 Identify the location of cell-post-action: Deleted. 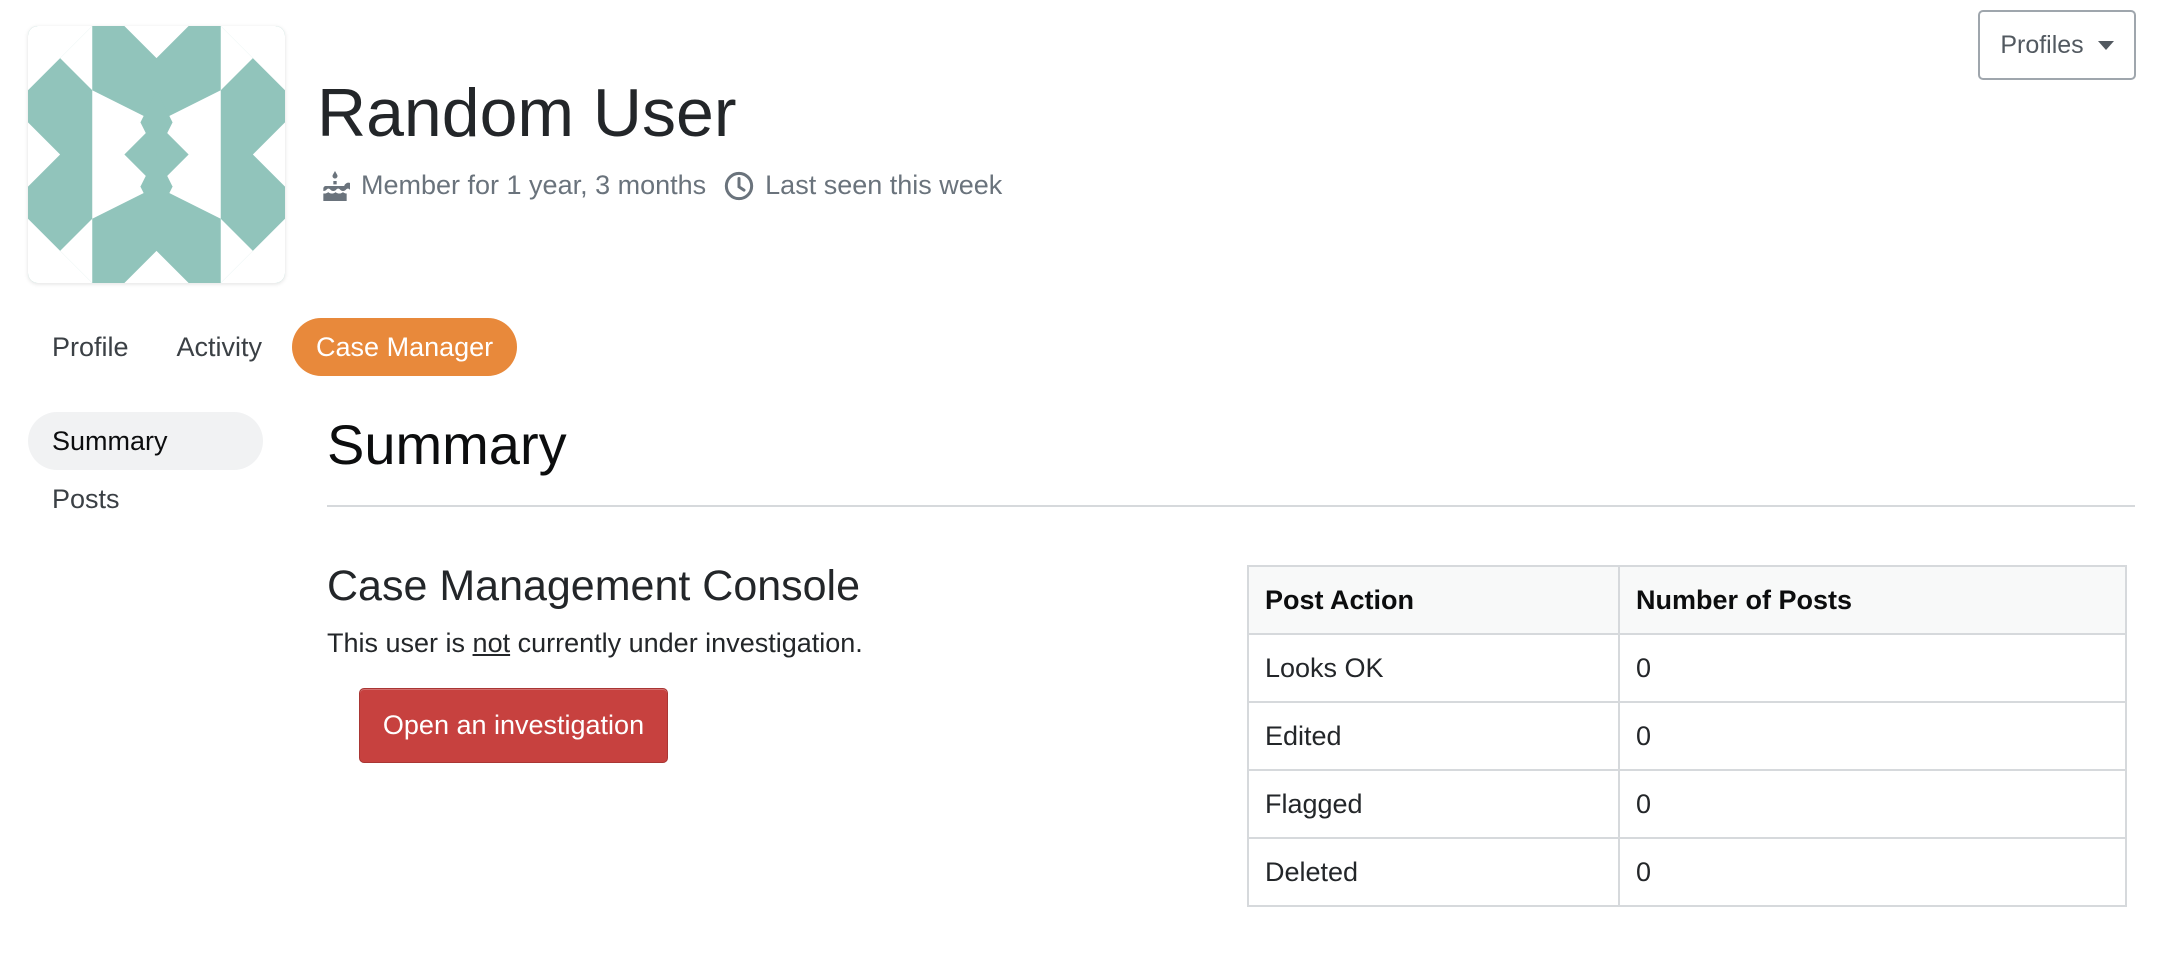
(1433, 872).